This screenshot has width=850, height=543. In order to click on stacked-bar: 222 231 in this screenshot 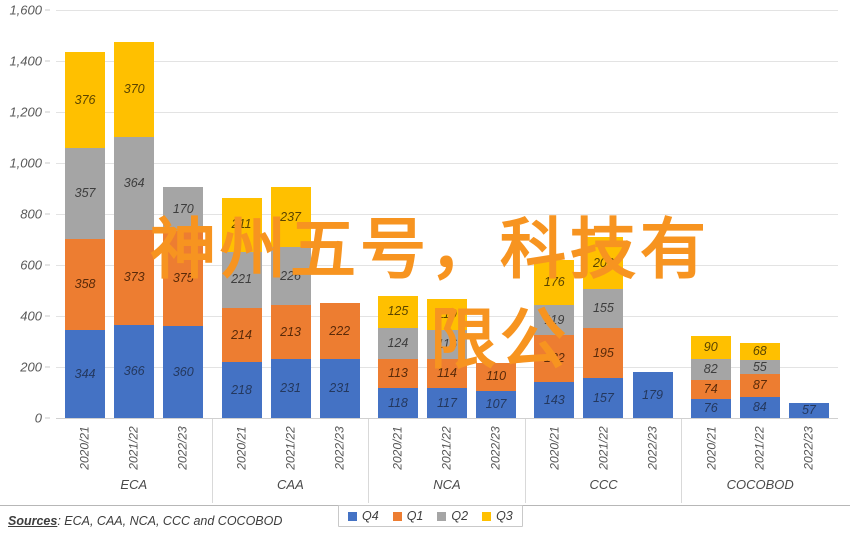, I will do `click(339, 360)`.